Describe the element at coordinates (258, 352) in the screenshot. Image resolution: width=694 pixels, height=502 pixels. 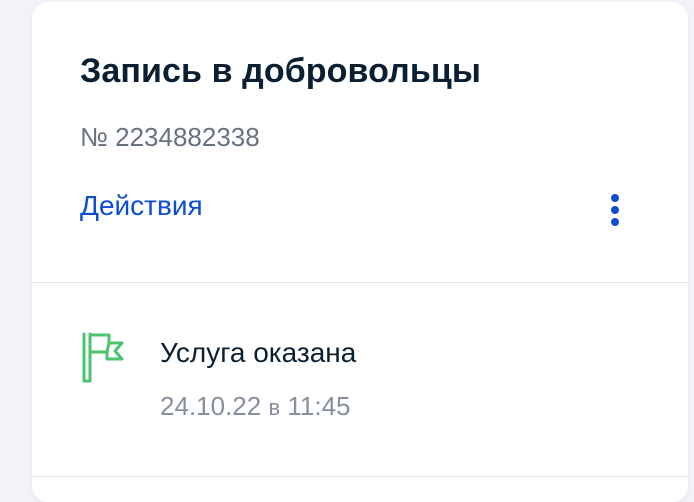
I see `status-label: Услуга оказана` at that location.